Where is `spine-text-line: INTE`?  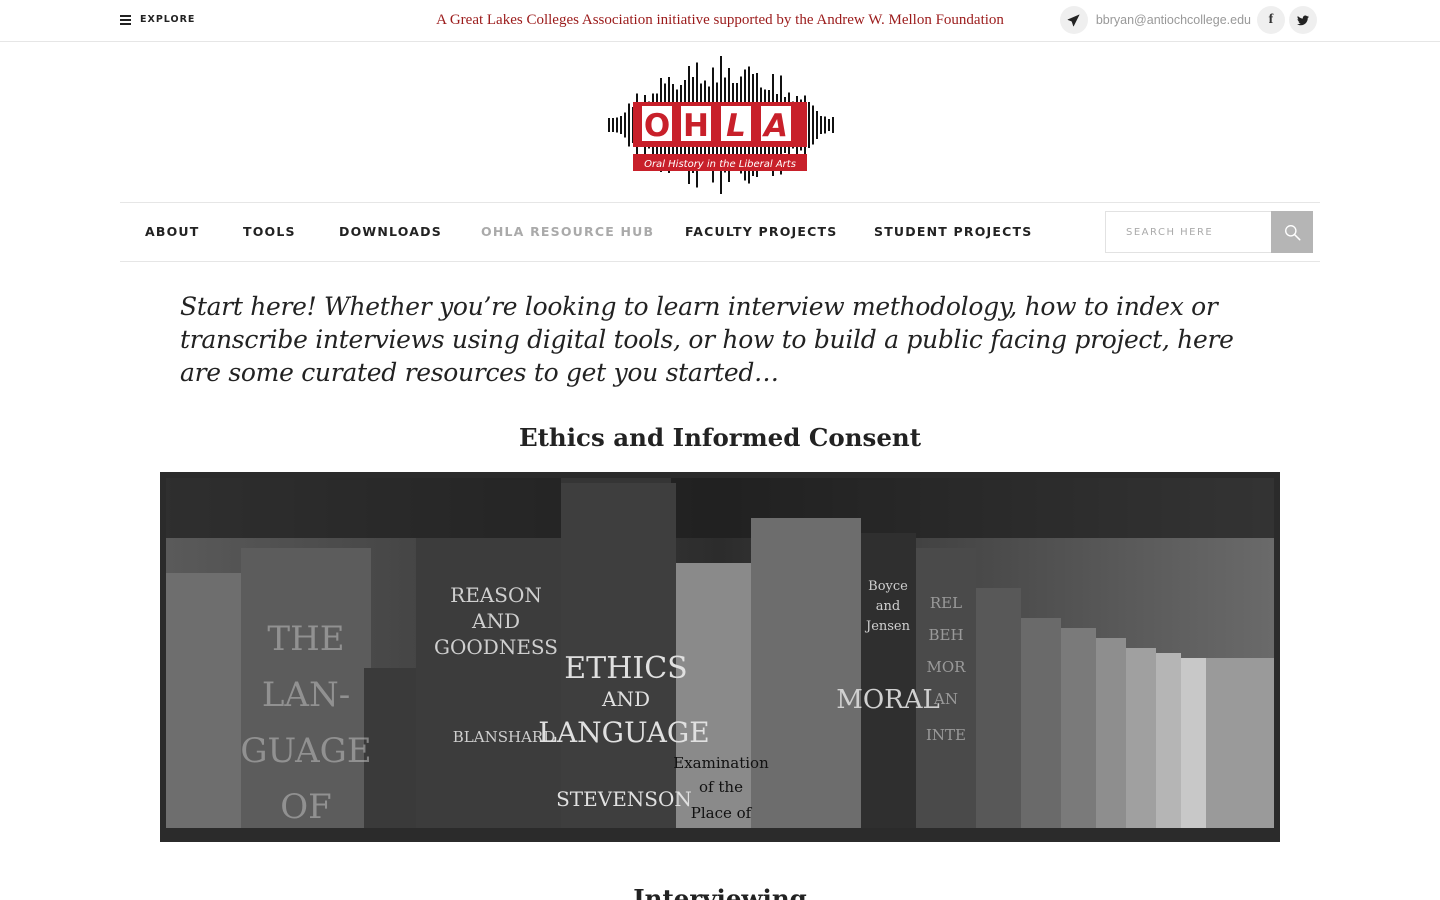
spine-text-line: INTE is located at coordinates (946, 735).